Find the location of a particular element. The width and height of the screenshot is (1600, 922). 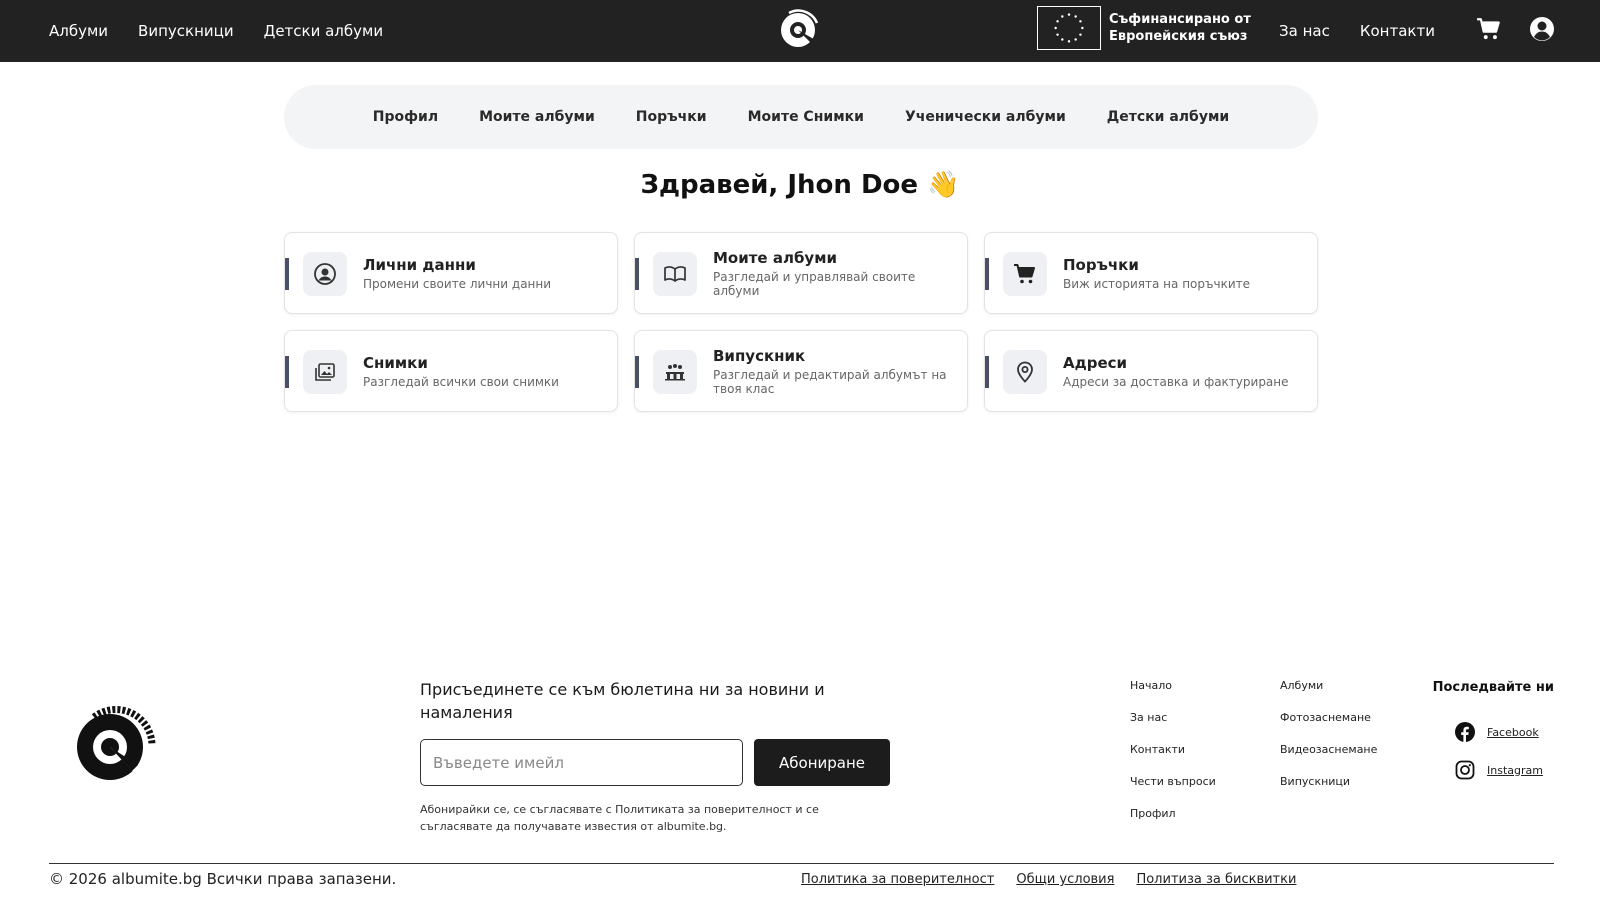

card-title: Моите албуми is located at coordinates (775, 257).